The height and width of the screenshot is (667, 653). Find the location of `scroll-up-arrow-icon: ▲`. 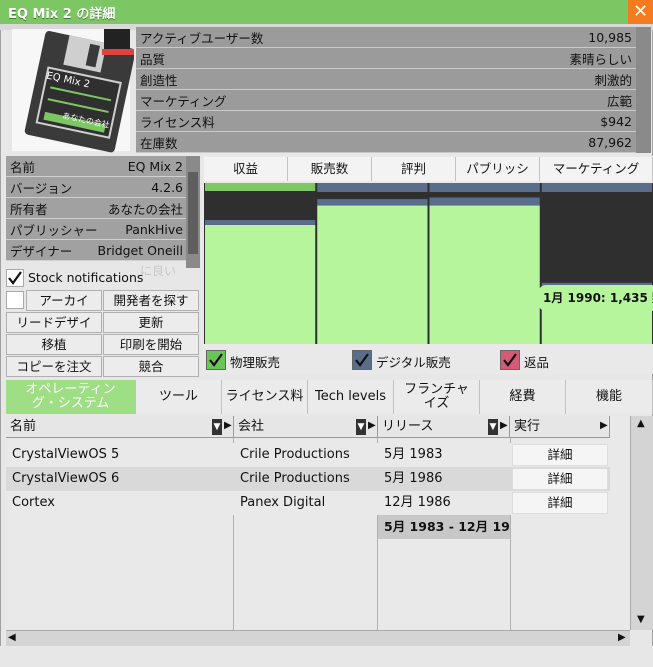

scroll-up-arrow-icon: ▲ is located at coordinates (641, 423).